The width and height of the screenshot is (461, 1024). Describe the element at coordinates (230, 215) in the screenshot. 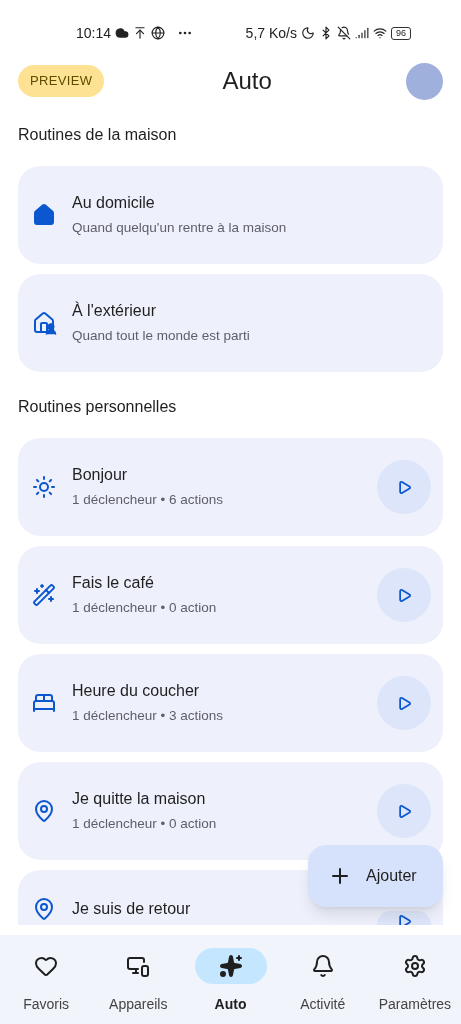

I see `routine-card: Au domicile Quand quelqu'un rentre à la maison` at that location.